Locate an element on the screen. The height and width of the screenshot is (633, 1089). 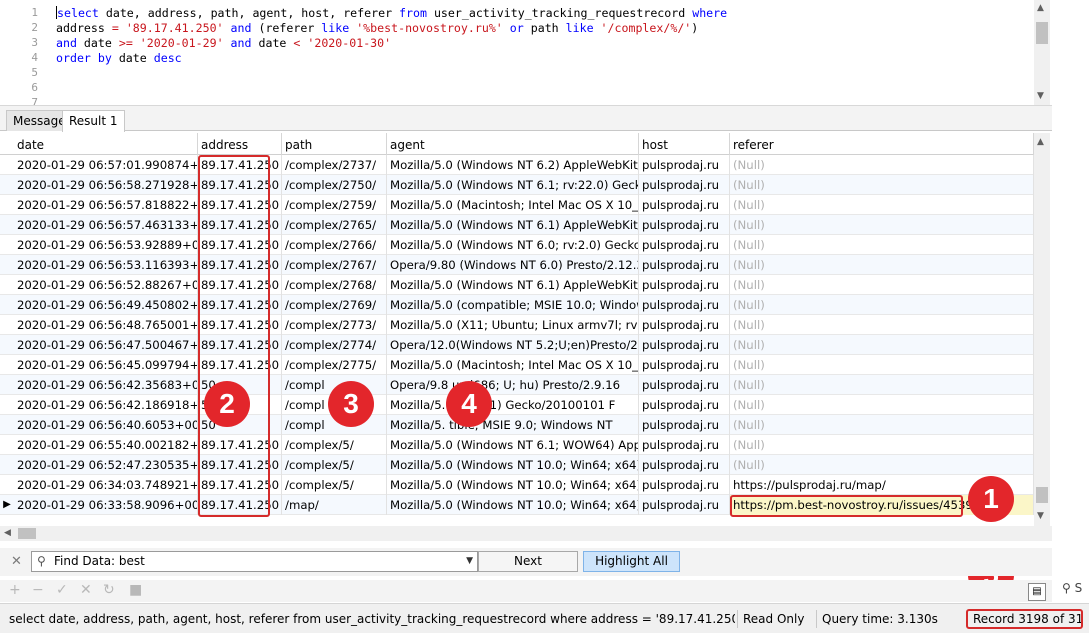
grid-scroll-down-icon: ▼ is located at coordinates (1040, 516).